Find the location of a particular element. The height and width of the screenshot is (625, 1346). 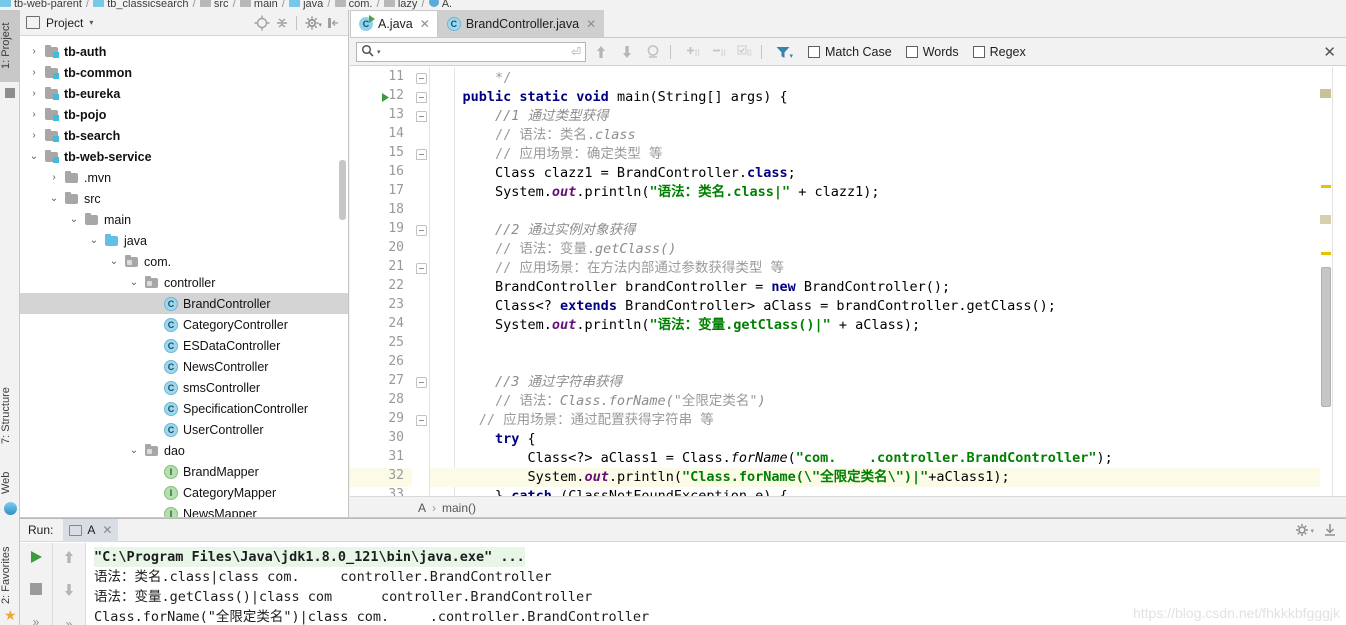

tree-item-main: ⌄ main is located at coordinates (184, 219).